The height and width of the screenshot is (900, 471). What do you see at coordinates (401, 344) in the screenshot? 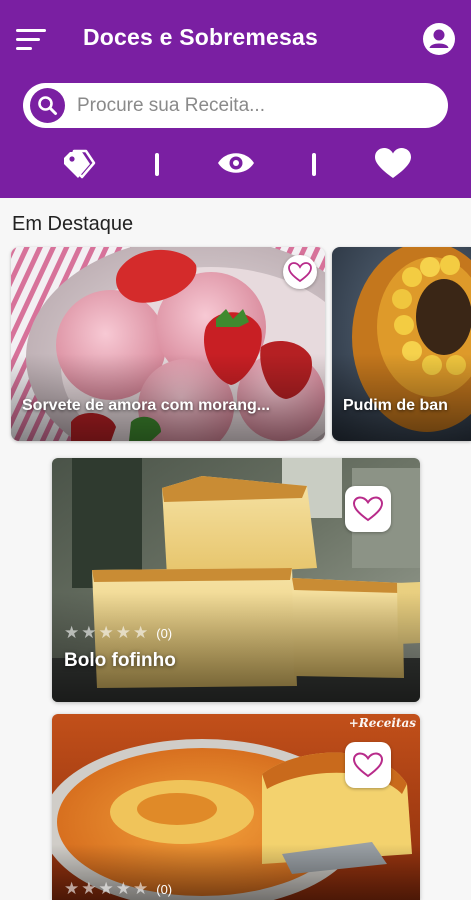
I see `featured-card: Pudim de ban` at bounding box center [401, 344].